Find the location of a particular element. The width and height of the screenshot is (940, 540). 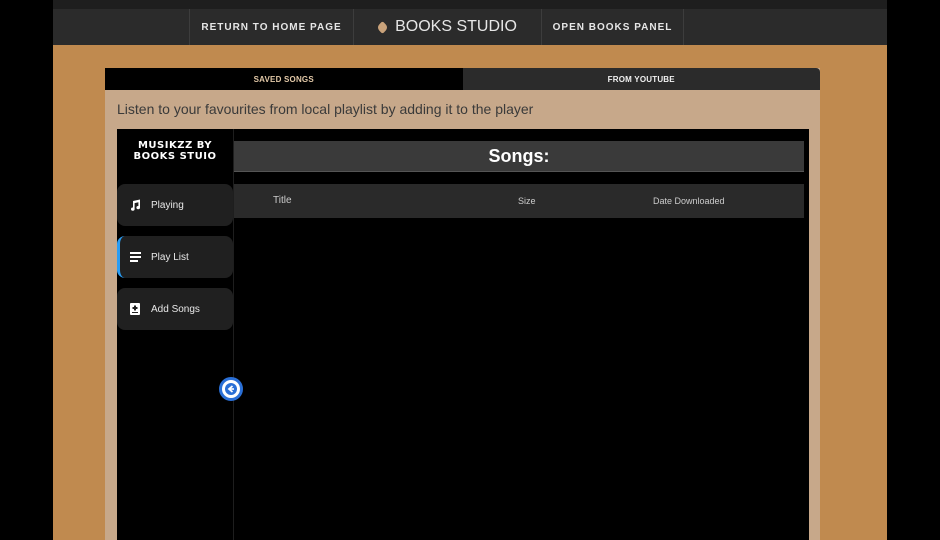

open-books-panel-link: OPEN BOOKS PANEL is located at coordinates (612, 27).